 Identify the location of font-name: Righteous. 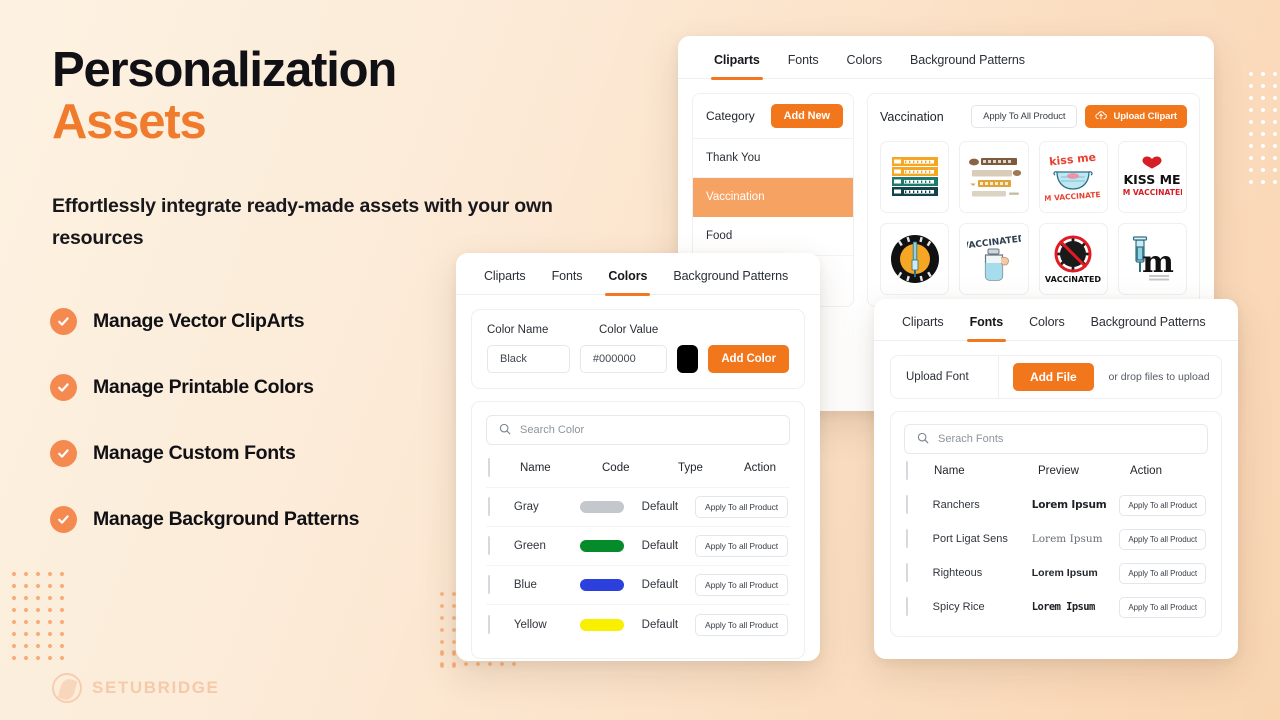
(957, 573).